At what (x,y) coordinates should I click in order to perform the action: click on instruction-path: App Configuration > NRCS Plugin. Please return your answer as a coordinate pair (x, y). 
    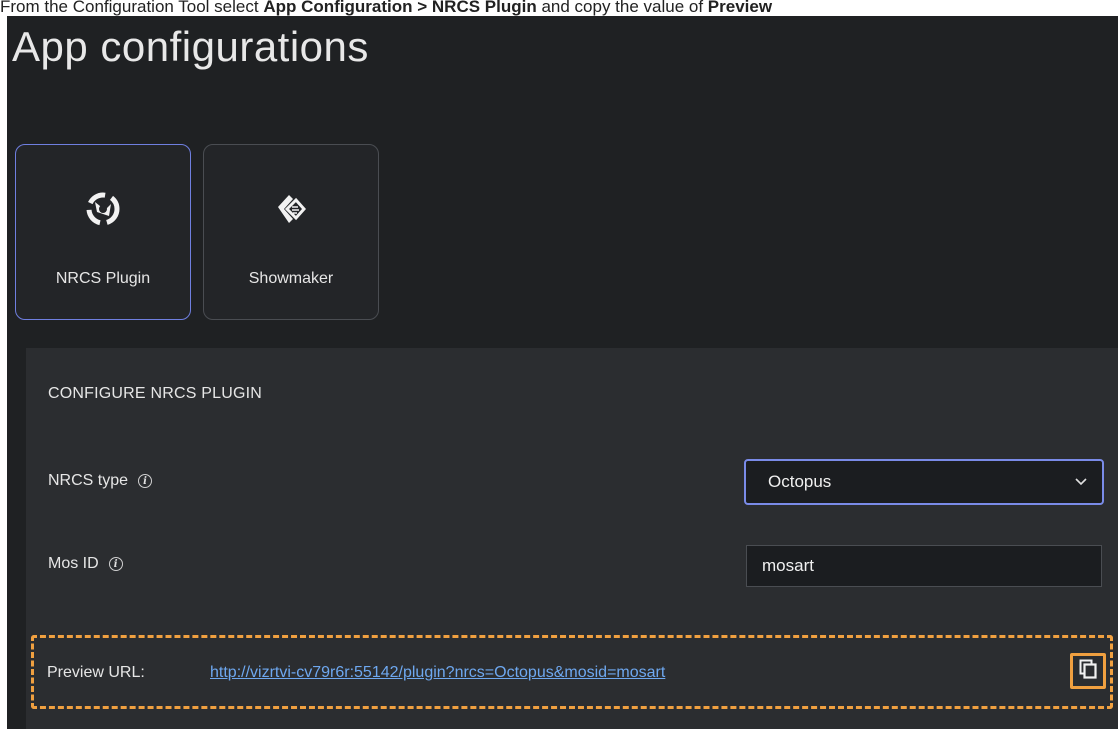
    Looking at the image, I should click on (400, 8).